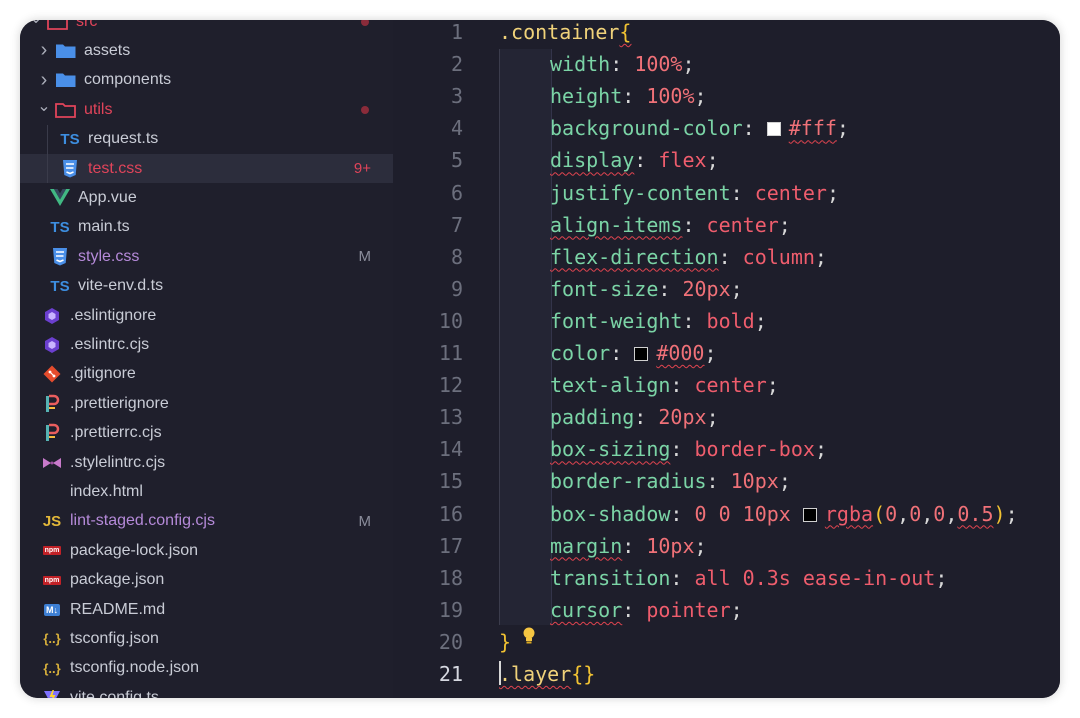 This screenshot has height=718, width=1080. Describe the element at coordinates (117, 580) in the screenshot. I see `tree-item-label: package.json` at that location.